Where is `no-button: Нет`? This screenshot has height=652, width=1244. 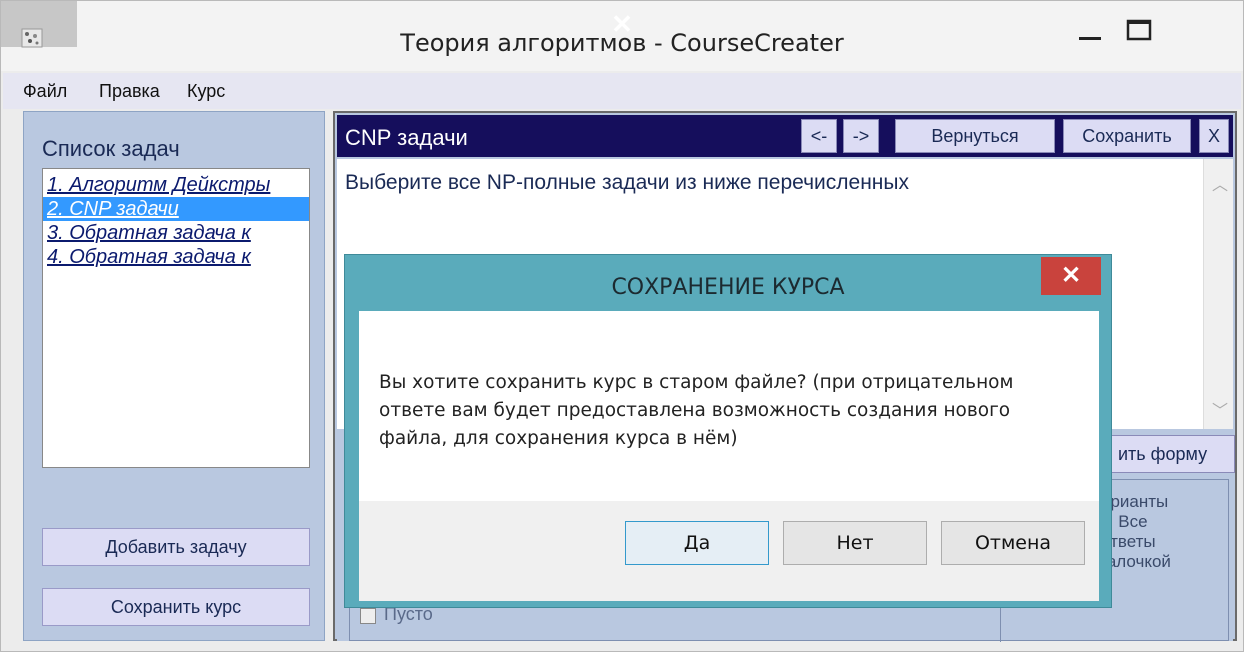
no-button: Нет is located at coordinates (855, 543).